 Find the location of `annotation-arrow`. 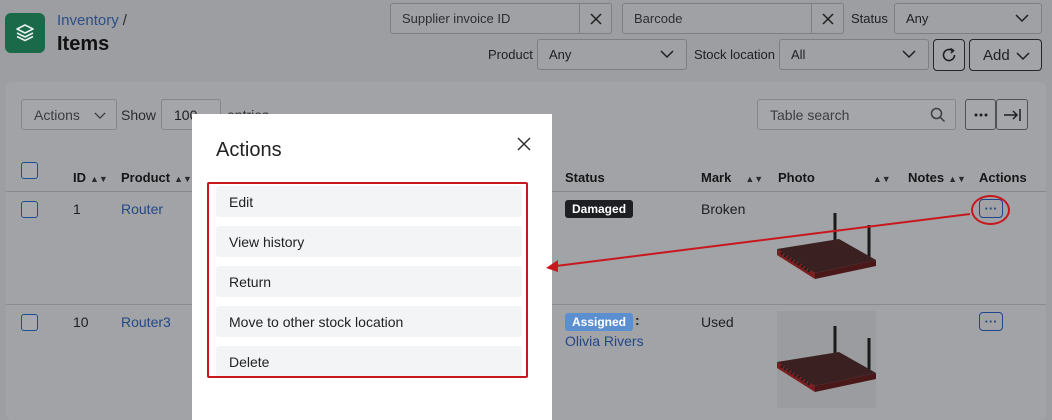

annotation-arrow is located at coordinates (758, 242).